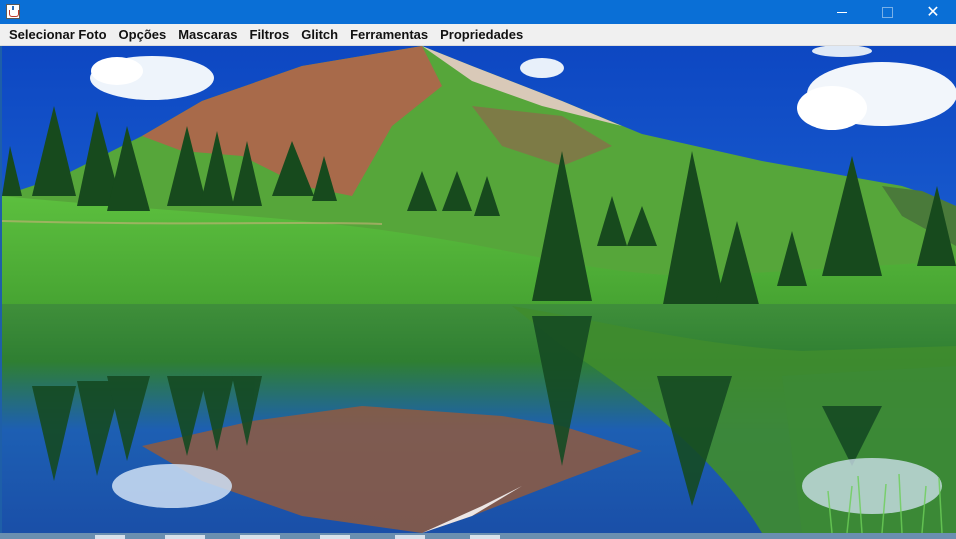  I want to click on maximize-button, so click(887, 12).